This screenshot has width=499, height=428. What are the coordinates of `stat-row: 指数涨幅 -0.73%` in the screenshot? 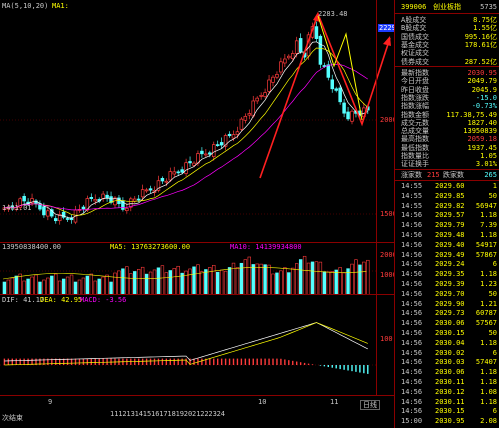 It's located at (447, 106).